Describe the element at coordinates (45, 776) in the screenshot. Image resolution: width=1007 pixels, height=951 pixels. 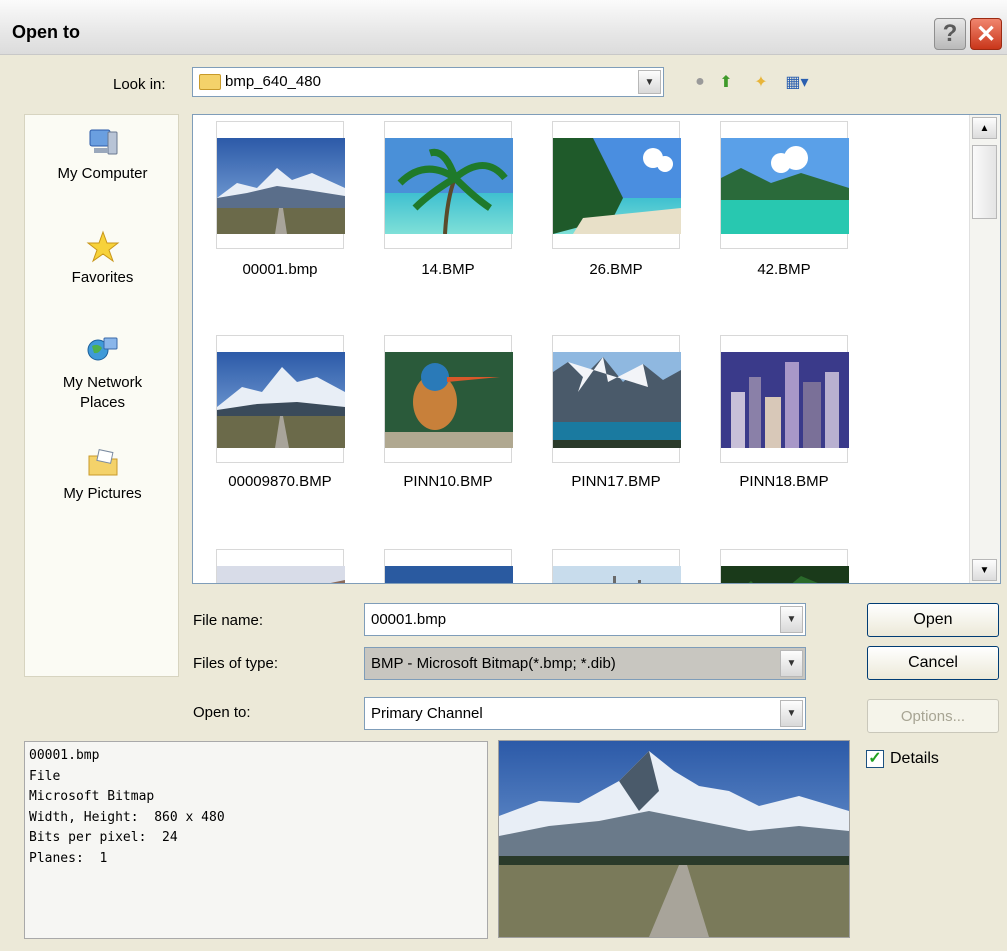
I see `detail-kind: File` at that location.